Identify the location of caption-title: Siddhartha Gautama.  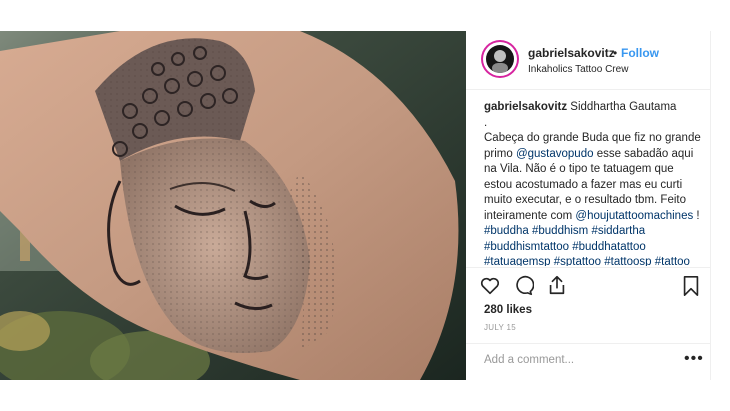
(623, 107).